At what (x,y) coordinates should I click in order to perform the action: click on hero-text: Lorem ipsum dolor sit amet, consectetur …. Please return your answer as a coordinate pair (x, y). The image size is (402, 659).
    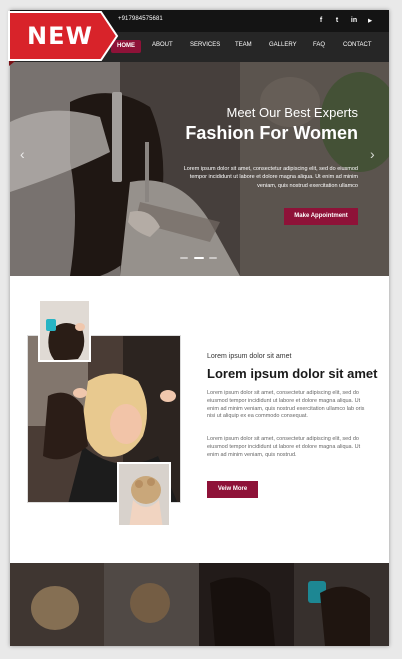
    Looking at the image, I should click on (270, 177).